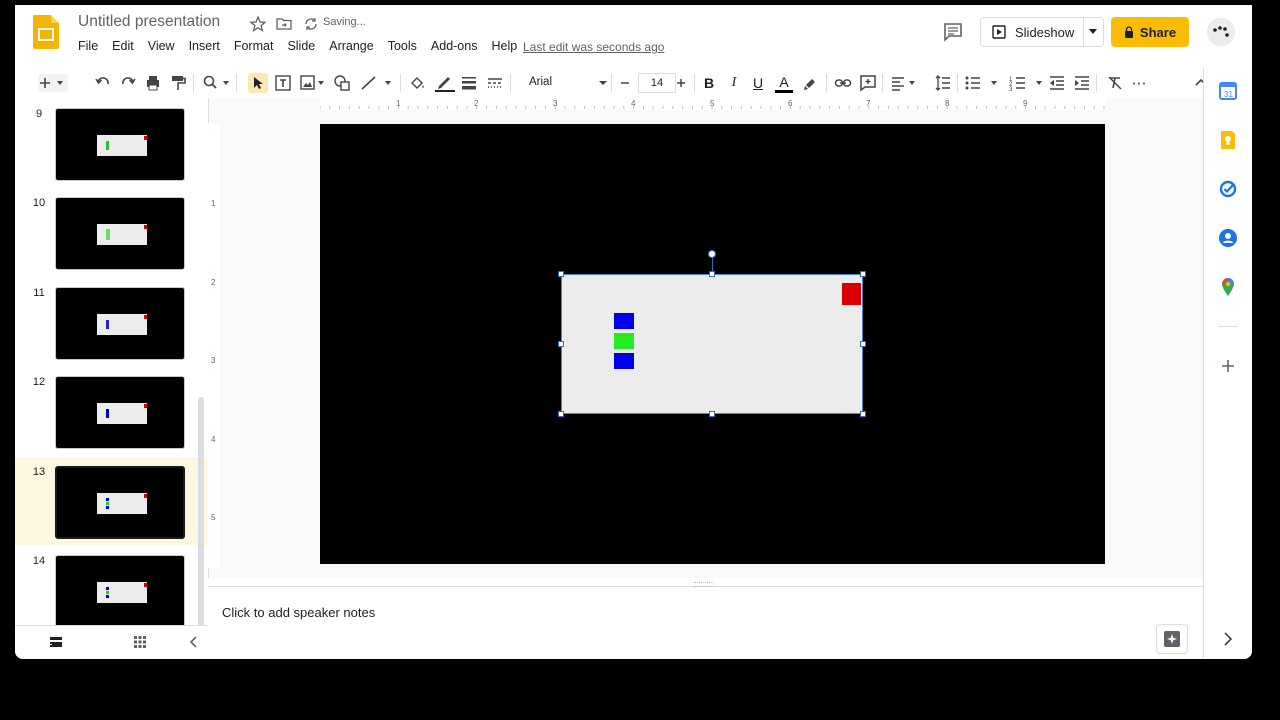  I want to click on italic-button: I, so click(734, 83).